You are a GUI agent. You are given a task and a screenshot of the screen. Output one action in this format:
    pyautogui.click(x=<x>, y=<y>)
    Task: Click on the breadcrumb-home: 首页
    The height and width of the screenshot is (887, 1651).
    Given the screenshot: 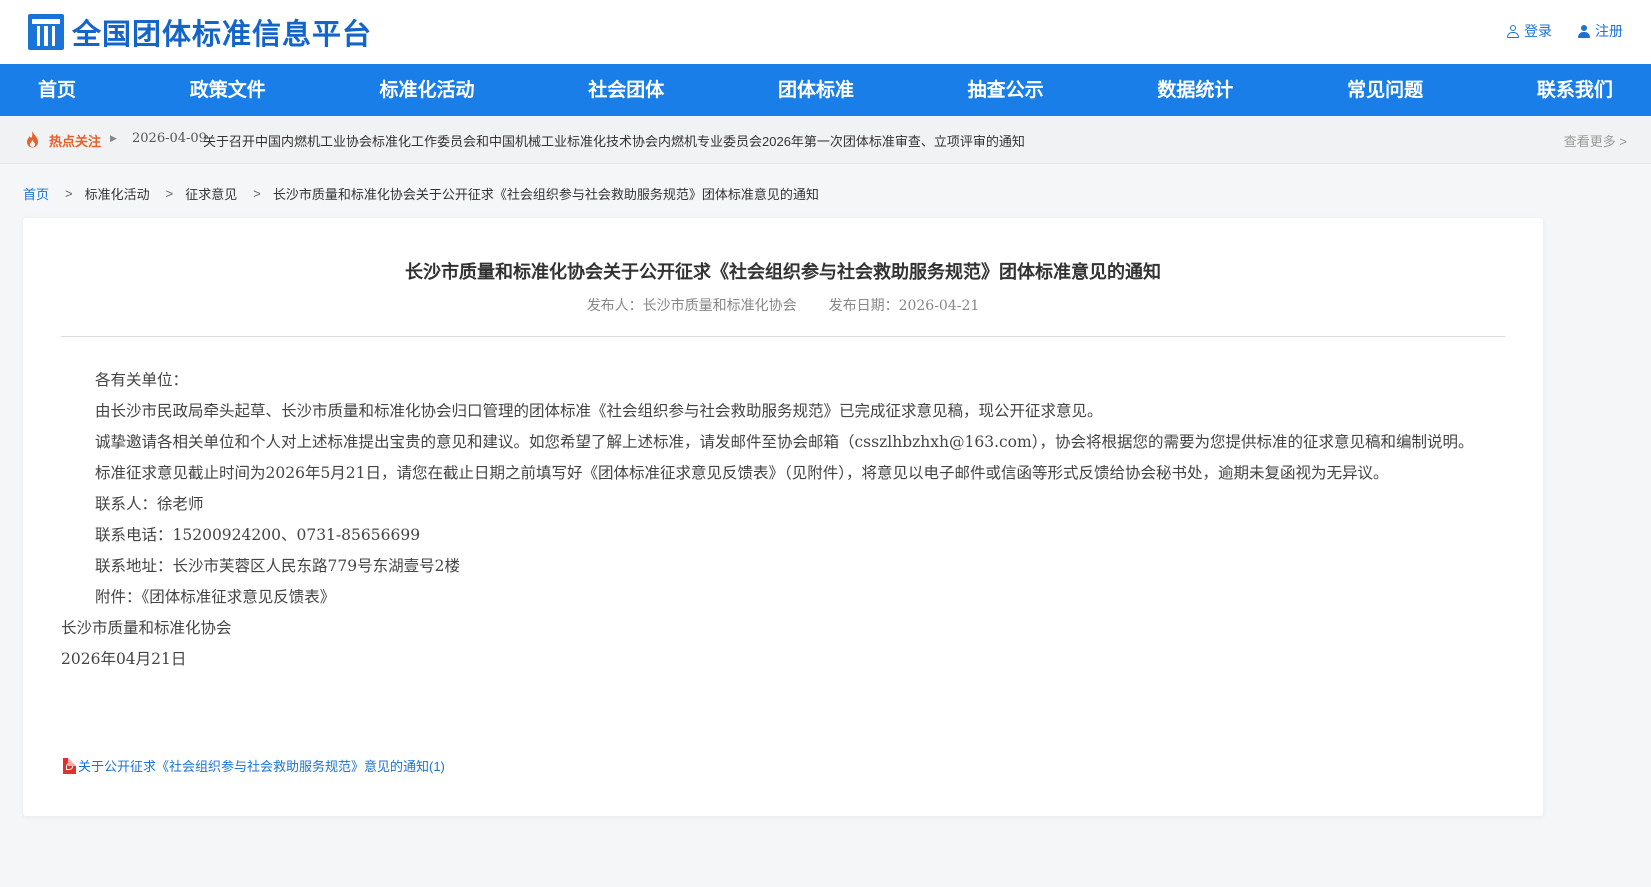 What is the action you would take?
    pyautogui.click(x=36, y=193)
    